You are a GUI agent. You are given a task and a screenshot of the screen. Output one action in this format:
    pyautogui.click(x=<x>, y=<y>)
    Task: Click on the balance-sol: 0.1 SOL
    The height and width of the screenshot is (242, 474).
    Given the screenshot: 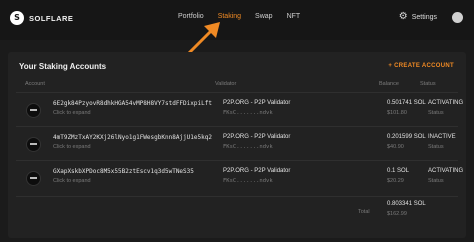 What is the action you would take?
    pyautogui.click(x=398, y=171)
    